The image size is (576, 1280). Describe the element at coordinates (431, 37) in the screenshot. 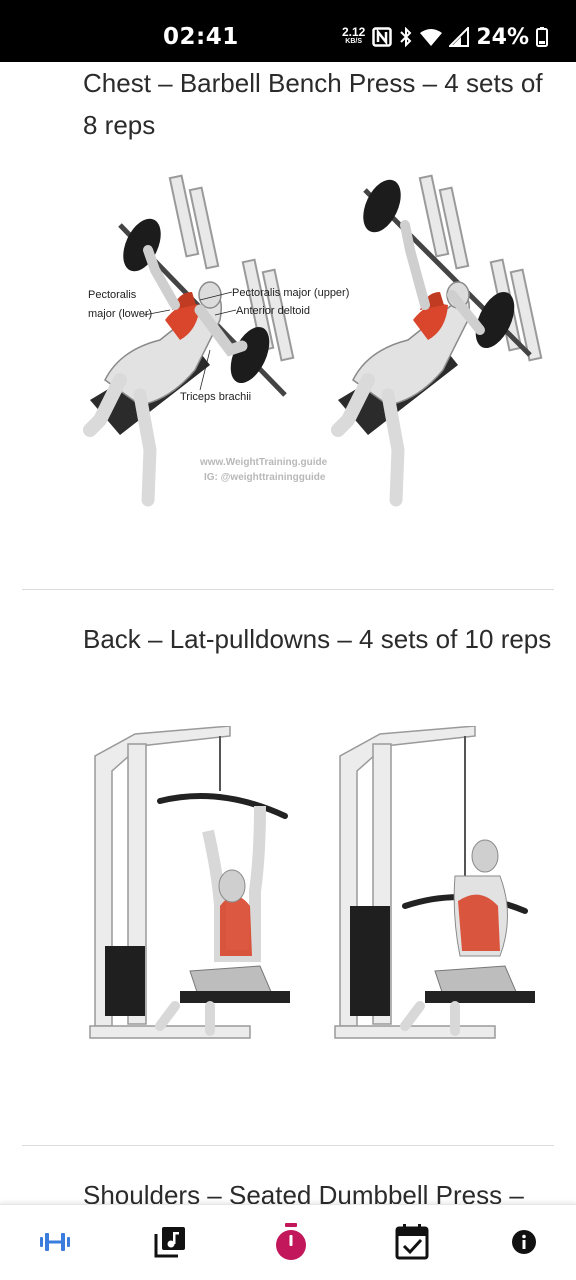

I see `wifi-icon` at that location.